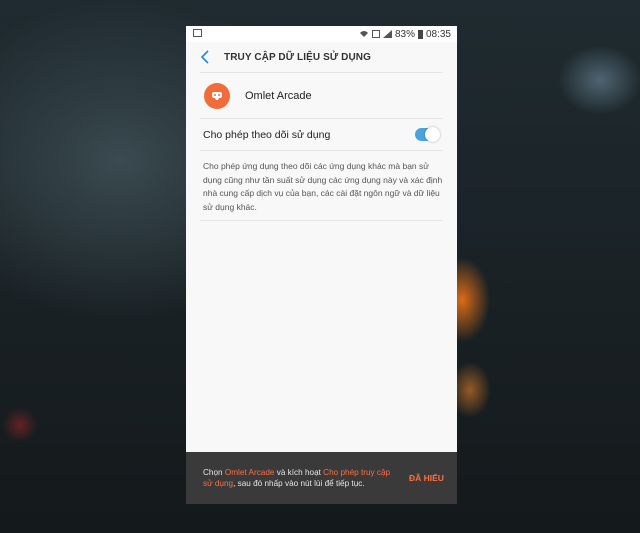  Describe the element at coordinates (438, 34) in the screenshot. I see `clock: 08:35` at that location.